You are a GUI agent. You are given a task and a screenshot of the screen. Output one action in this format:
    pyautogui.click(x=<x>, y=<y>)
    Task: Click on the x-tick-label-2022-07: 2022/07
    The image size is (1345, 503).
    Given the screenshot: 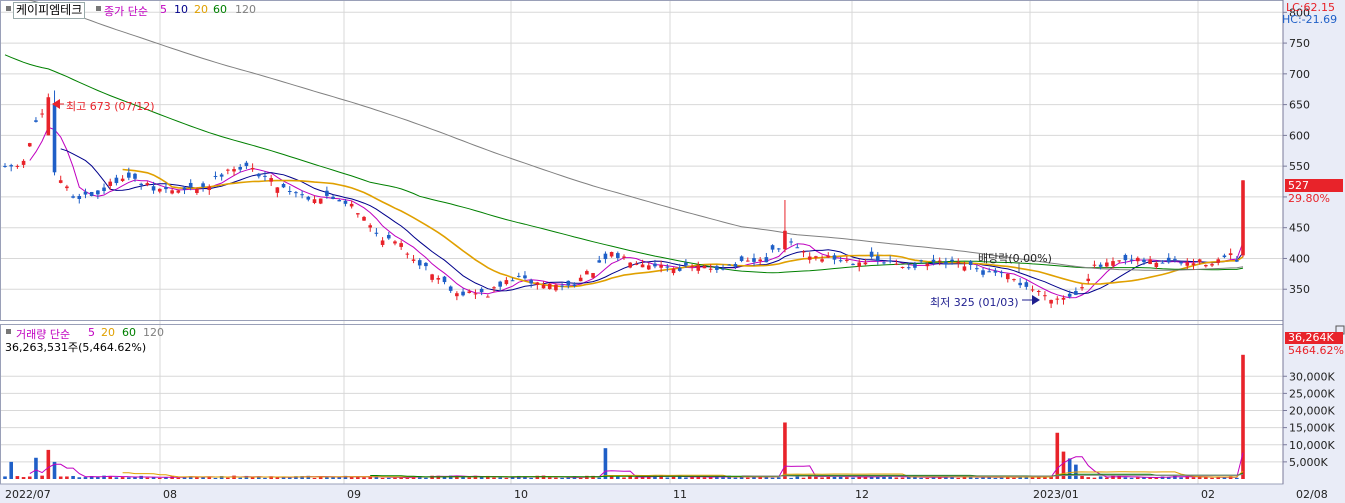 What is the action you would take?
    pyautogui.click(x=28, y=494)
    